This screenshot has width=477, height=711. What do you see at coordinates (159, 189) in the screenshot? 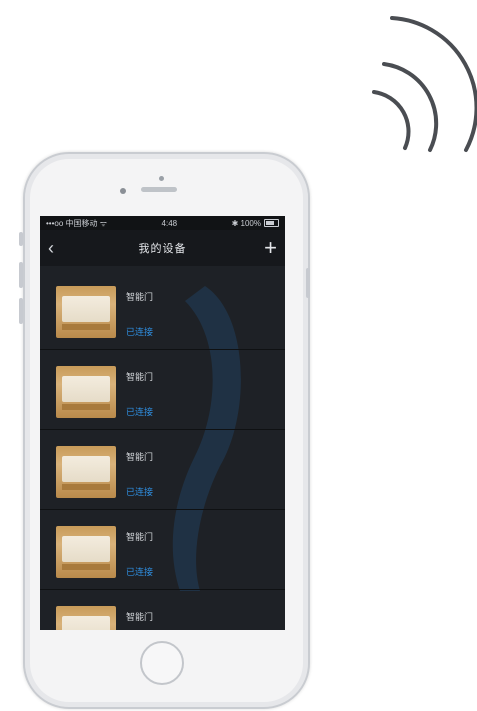
I see `earpiece-speaker` at bounding box center [159, 189].